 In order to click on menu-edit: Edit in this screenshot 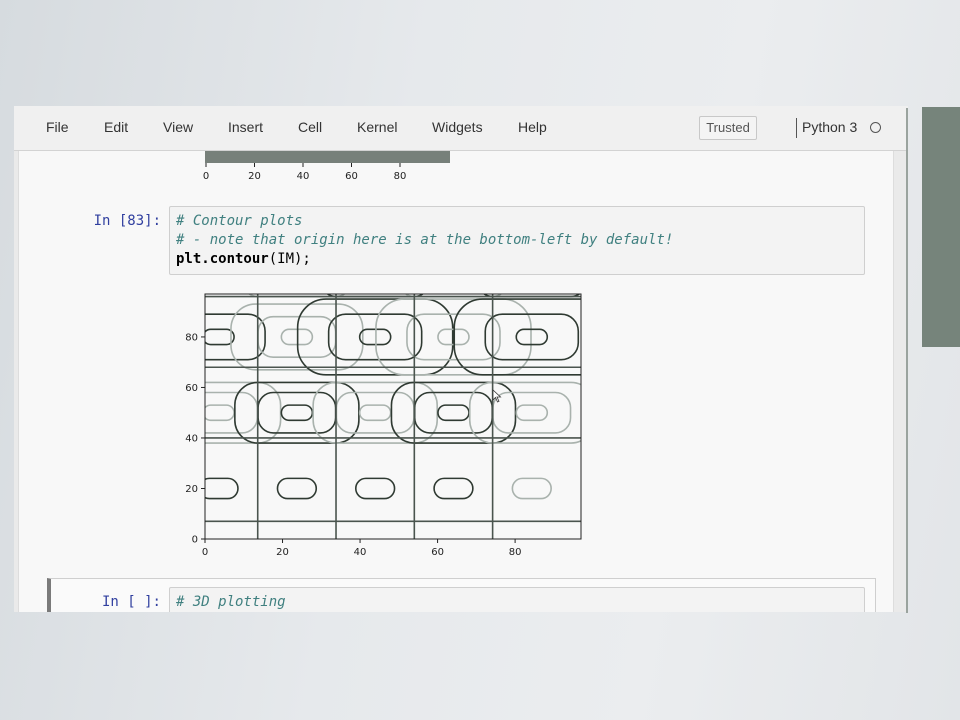, I will do `click(116, 127)`.